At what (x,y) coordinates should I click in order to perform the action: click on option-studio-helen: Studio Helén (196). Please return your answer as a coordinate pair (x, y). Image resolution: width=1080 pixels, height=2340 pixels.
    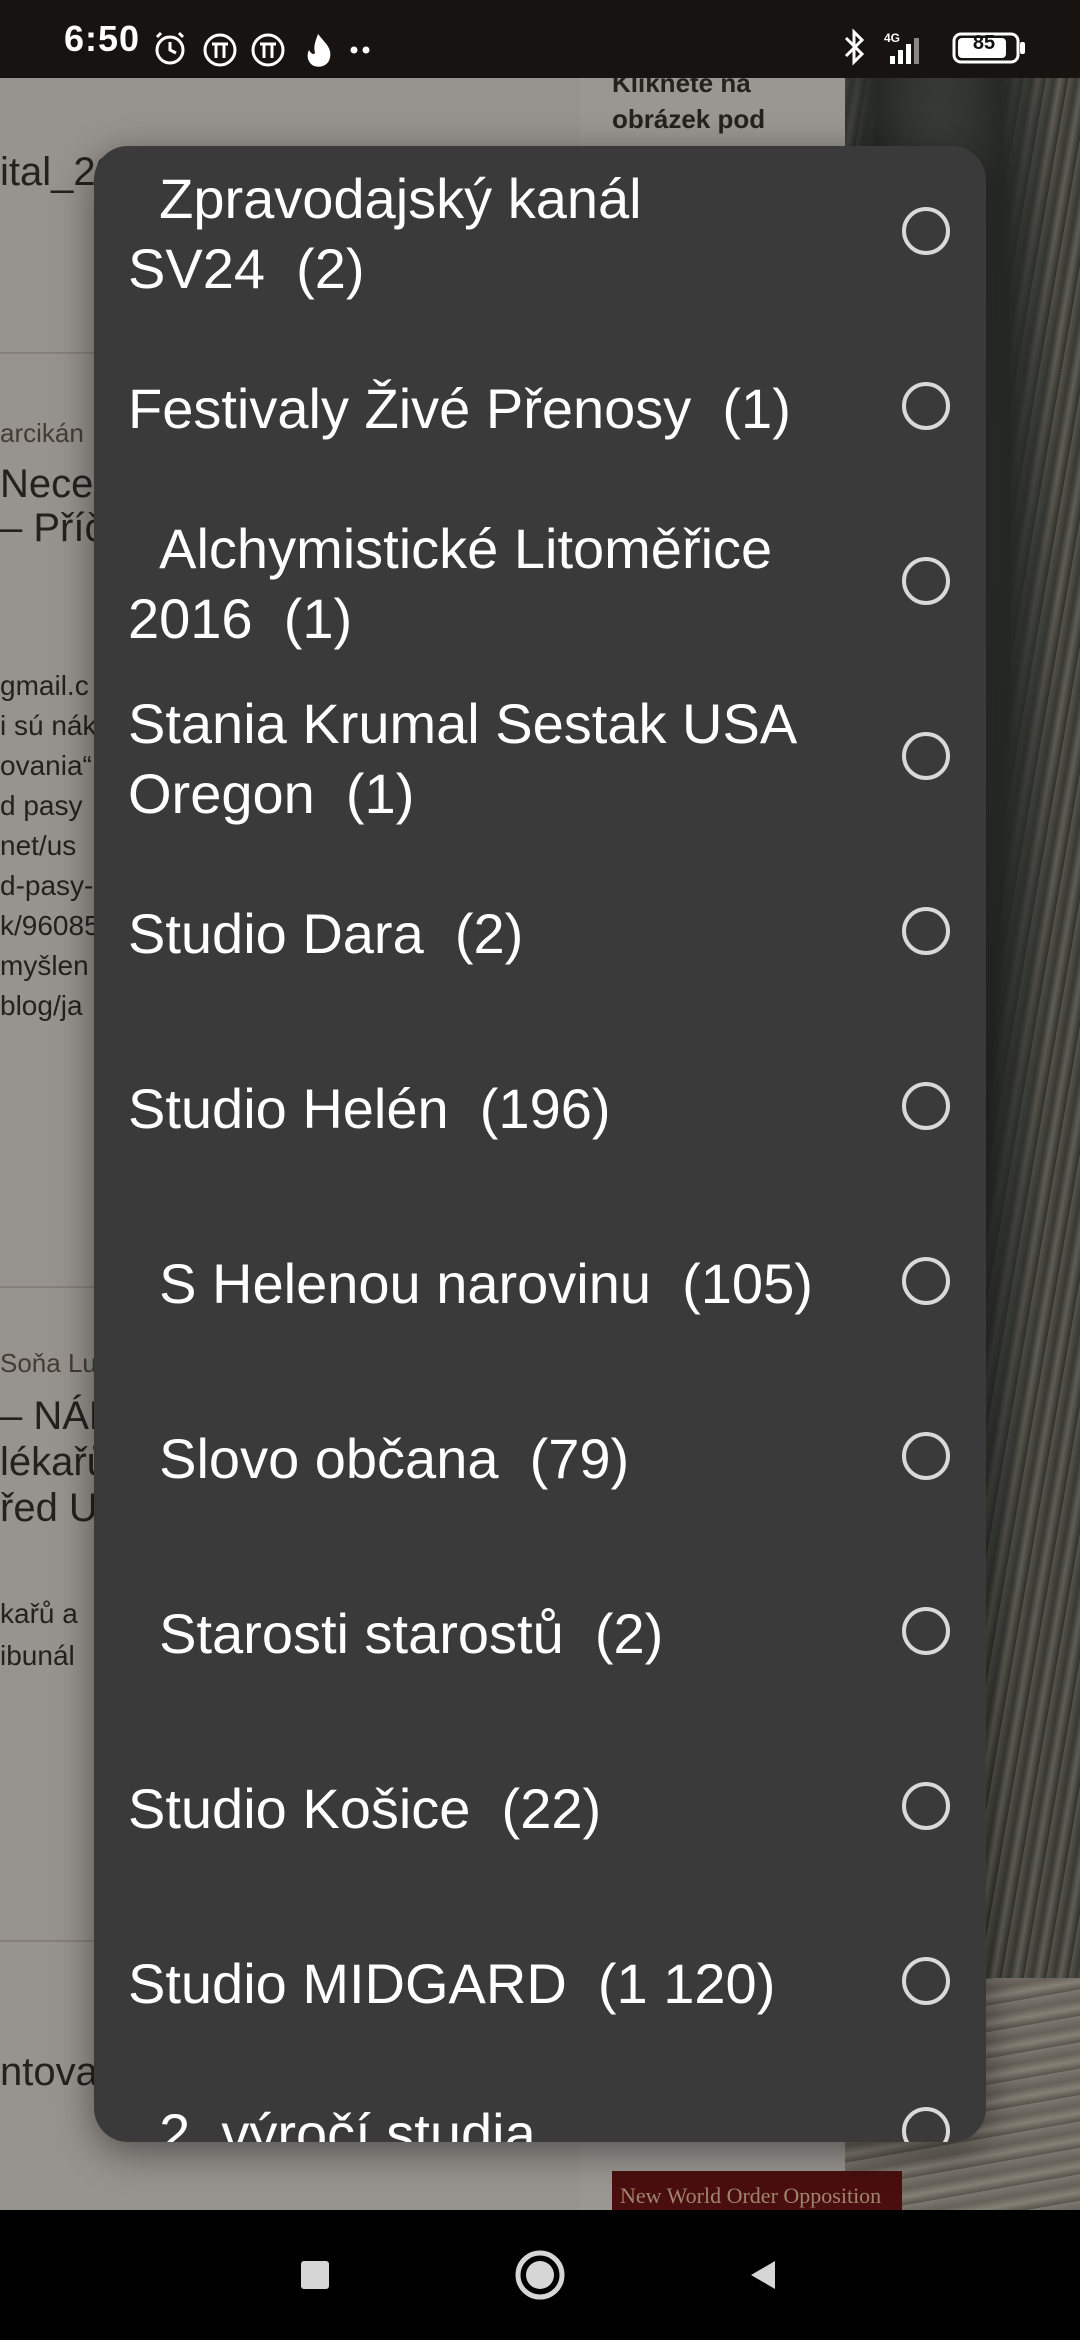
    Looking at the image, I should click on (540, 1108).